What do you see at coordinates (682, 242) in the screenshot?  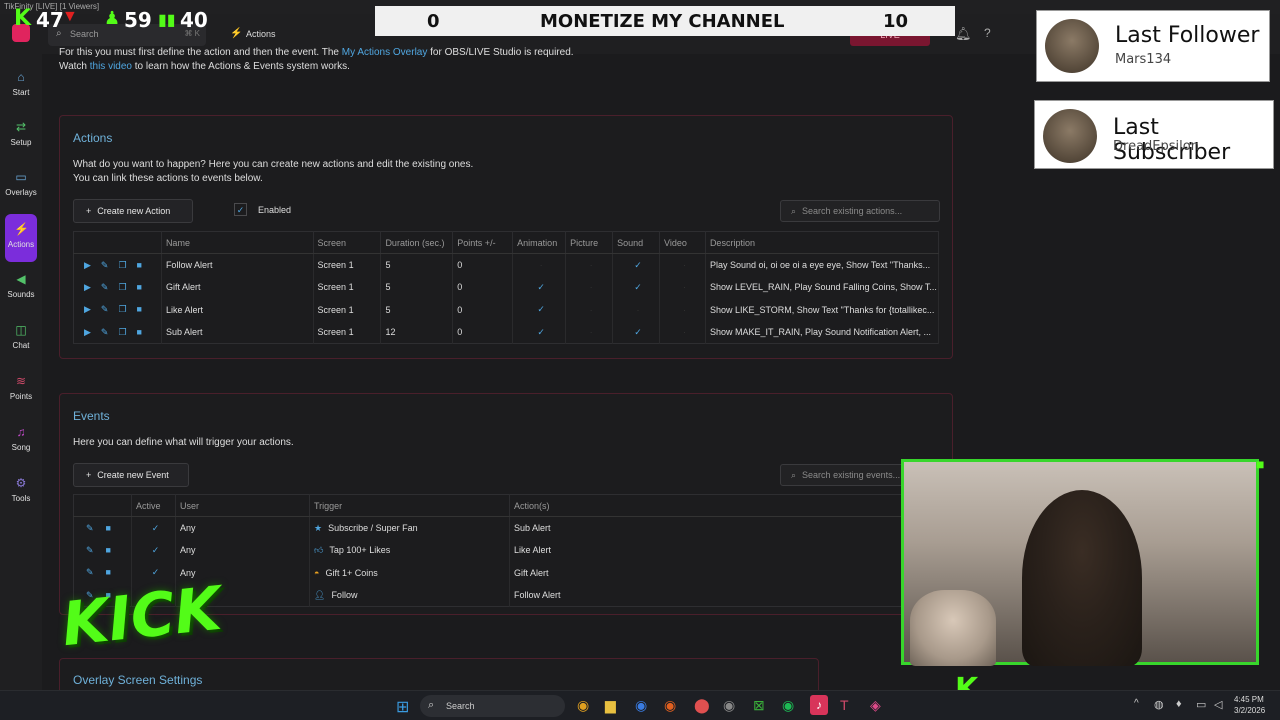 I see `table-header: Video` at bounding box center [682, 242].